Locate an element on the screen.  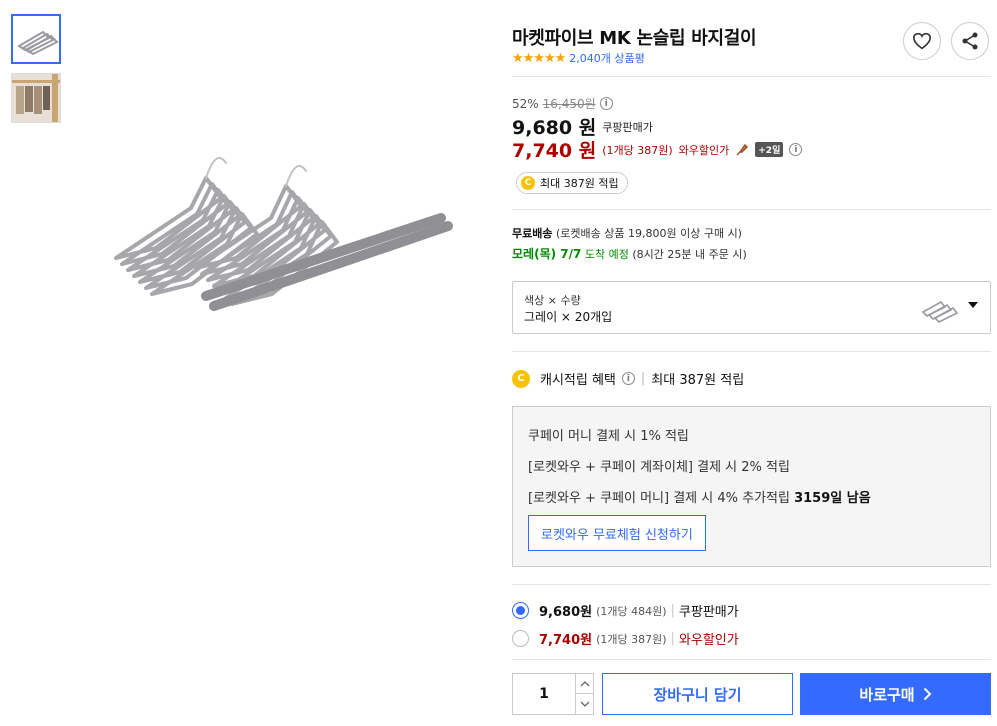
thumbnail-closet is located at coordinates (36, 98).